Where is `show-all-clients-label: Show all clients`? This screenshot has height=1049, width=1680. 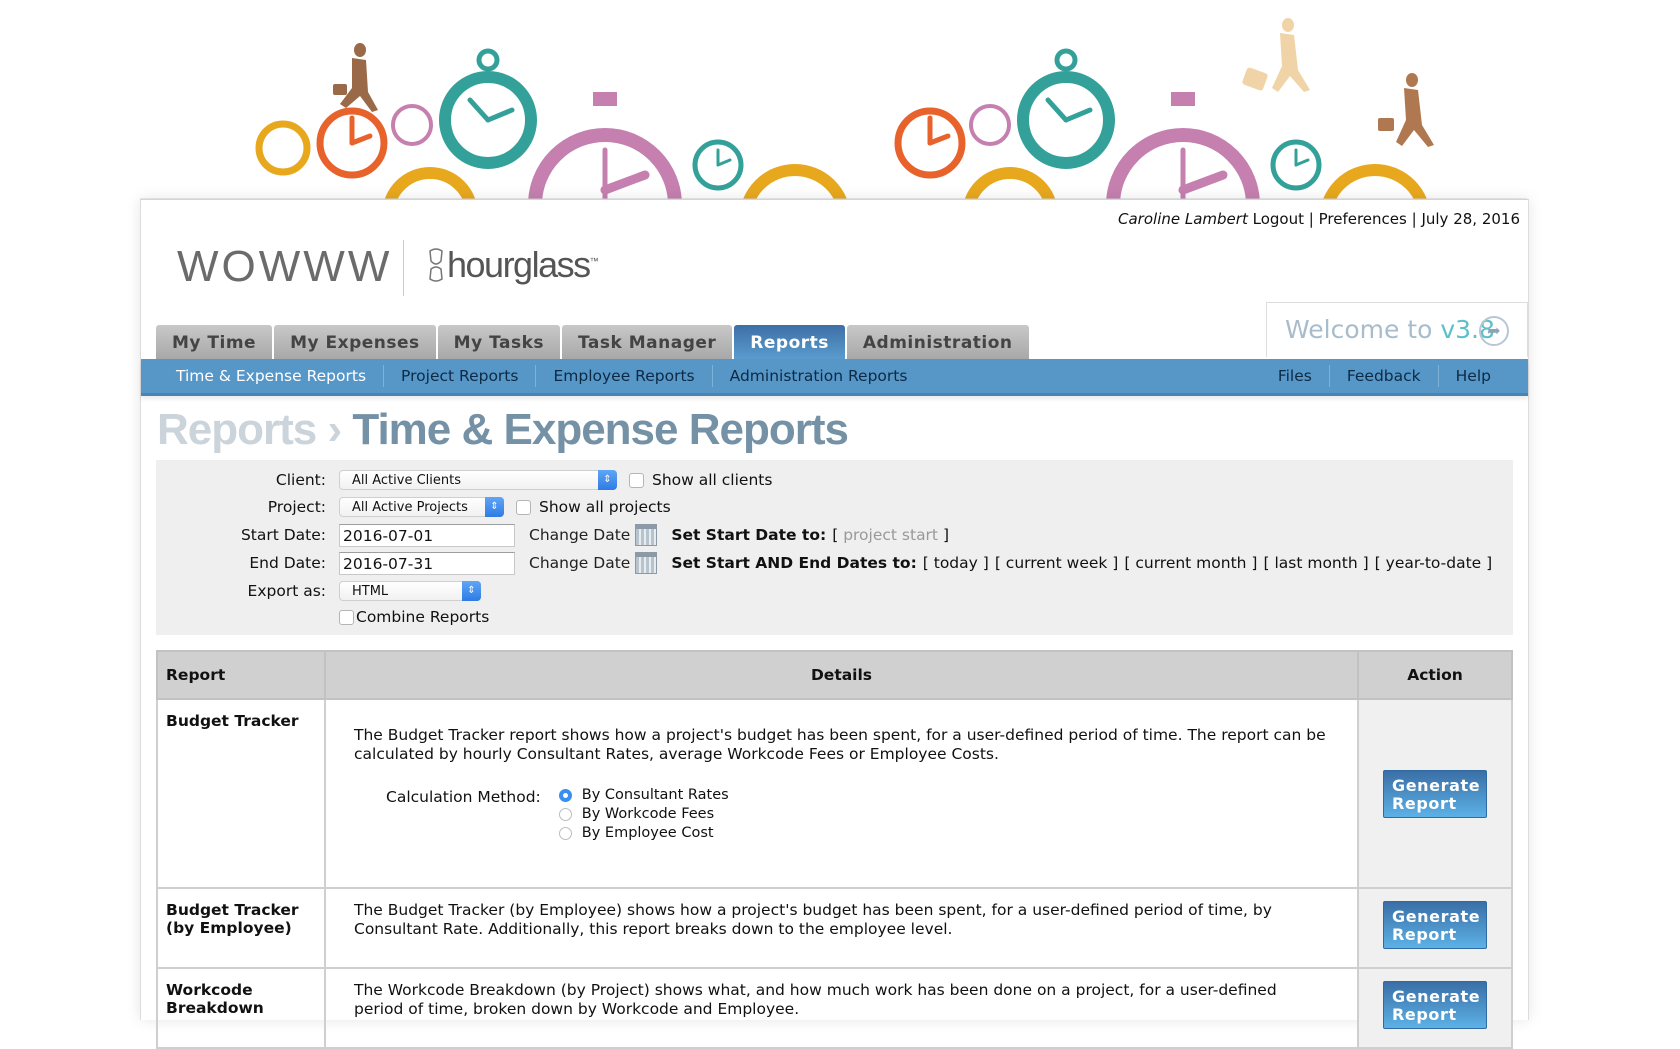 show-all-clients-label: Show all clients is located at coordinates (712, 480).